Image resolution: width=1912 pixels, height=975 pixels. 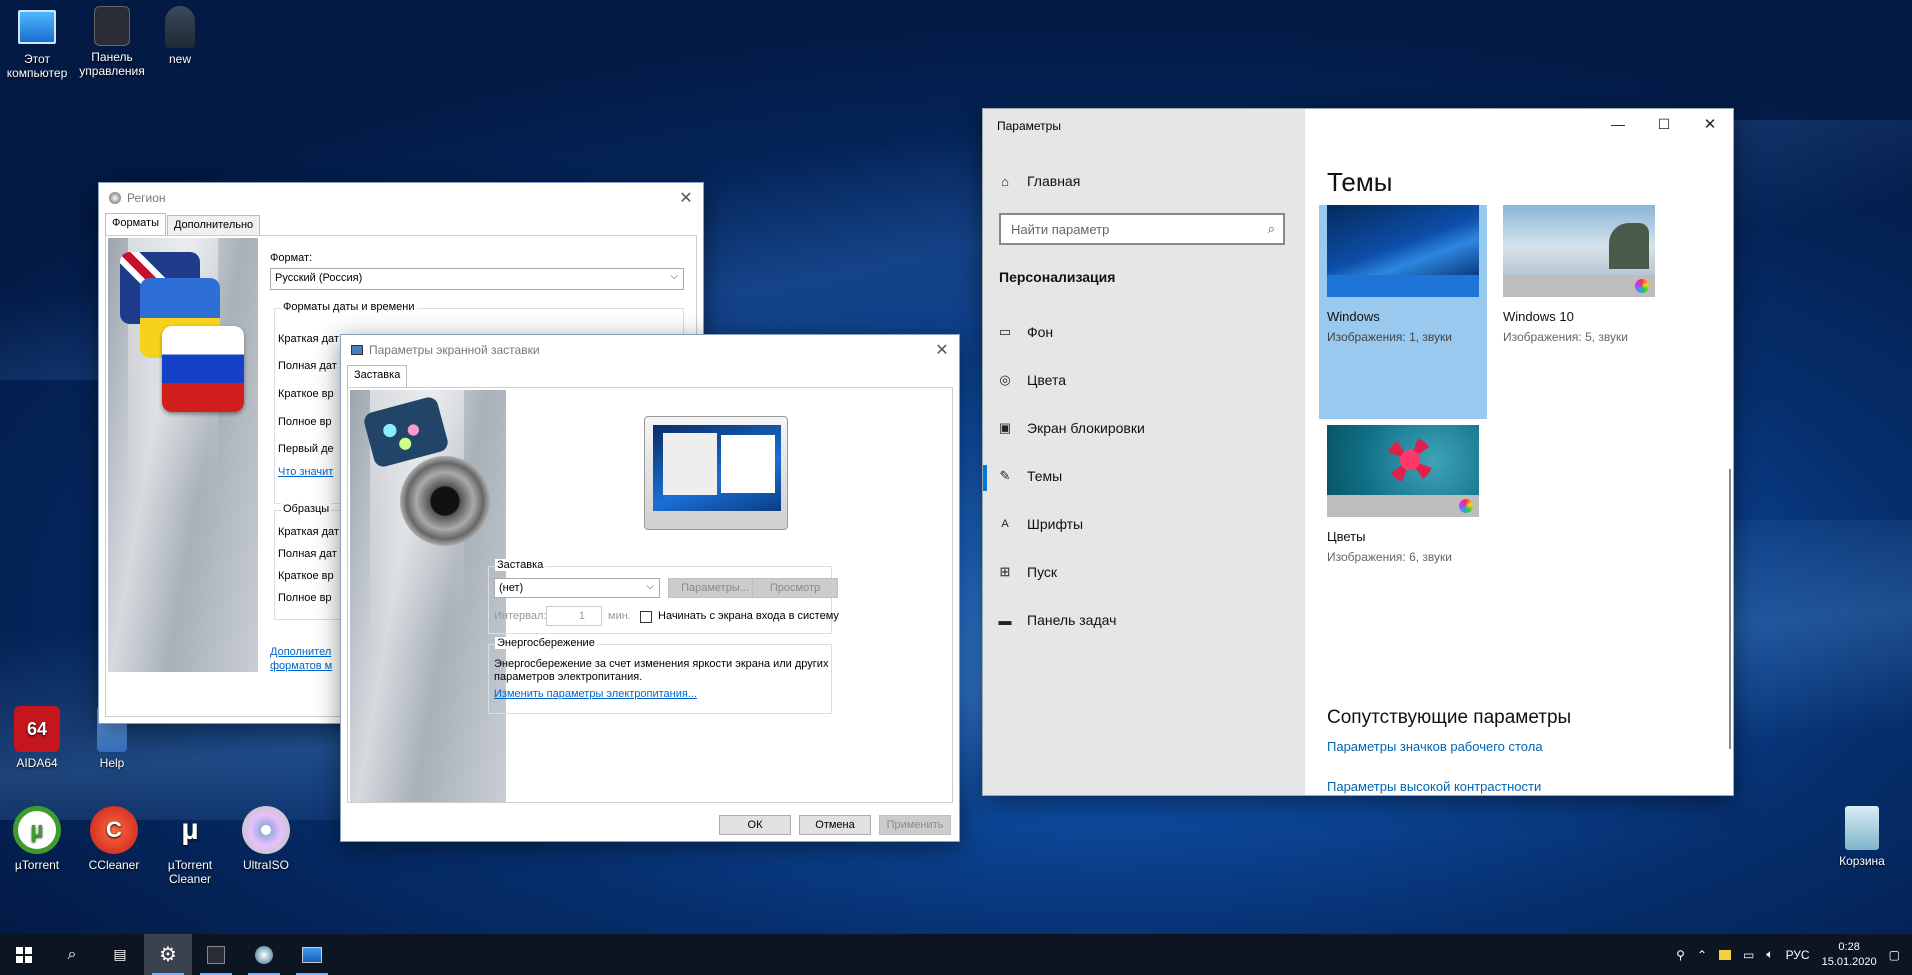 I want to click on desktop-icon-utorrent-cleaner: µ µTorrent Cleaner, so click(x=190, y=846).